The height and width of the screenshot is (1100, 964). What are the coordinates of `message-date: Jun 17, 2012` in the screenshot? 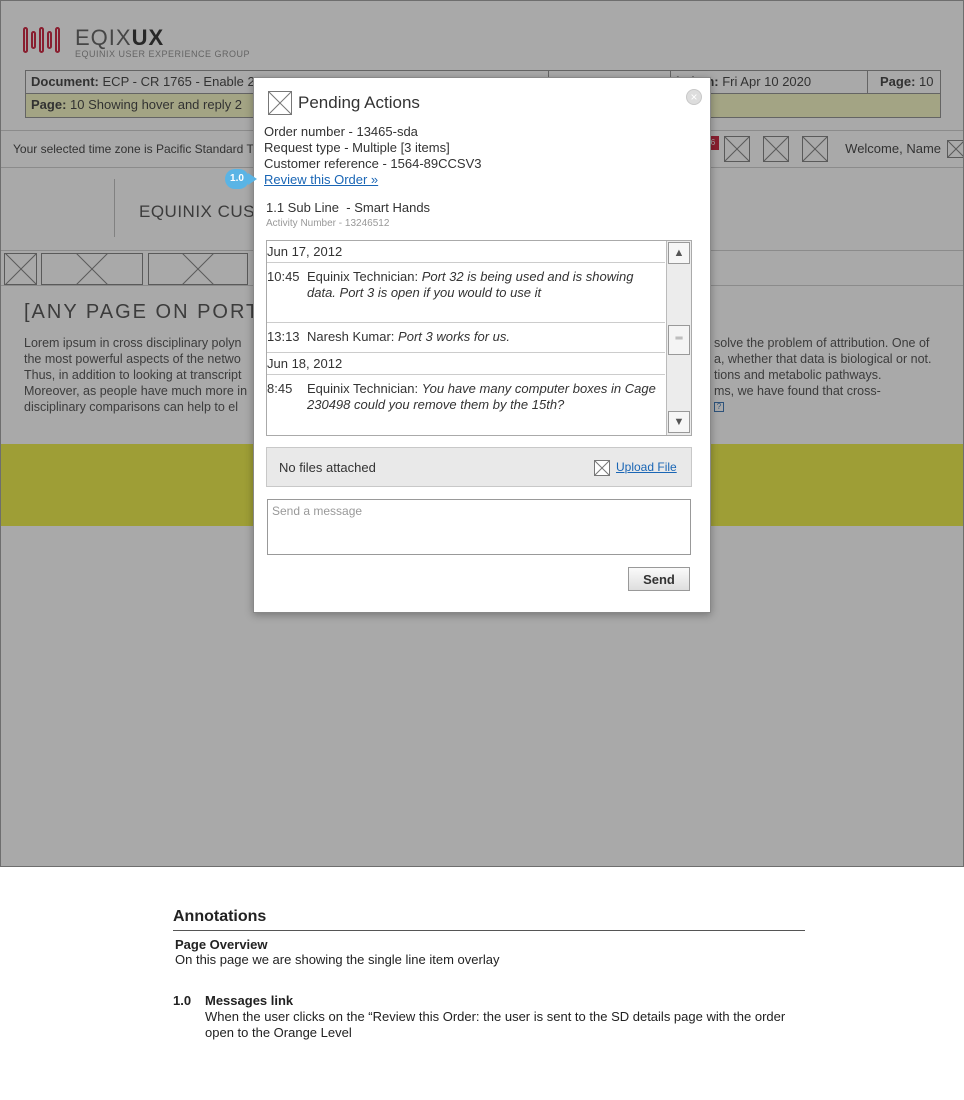 It's located at (466, 252).